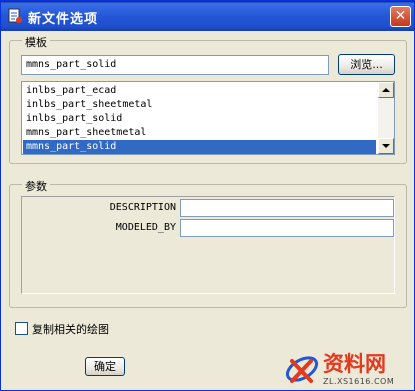 This screenshot has width=415, height=391. I want to click on params-group-label: 参数, so click(36, 186).